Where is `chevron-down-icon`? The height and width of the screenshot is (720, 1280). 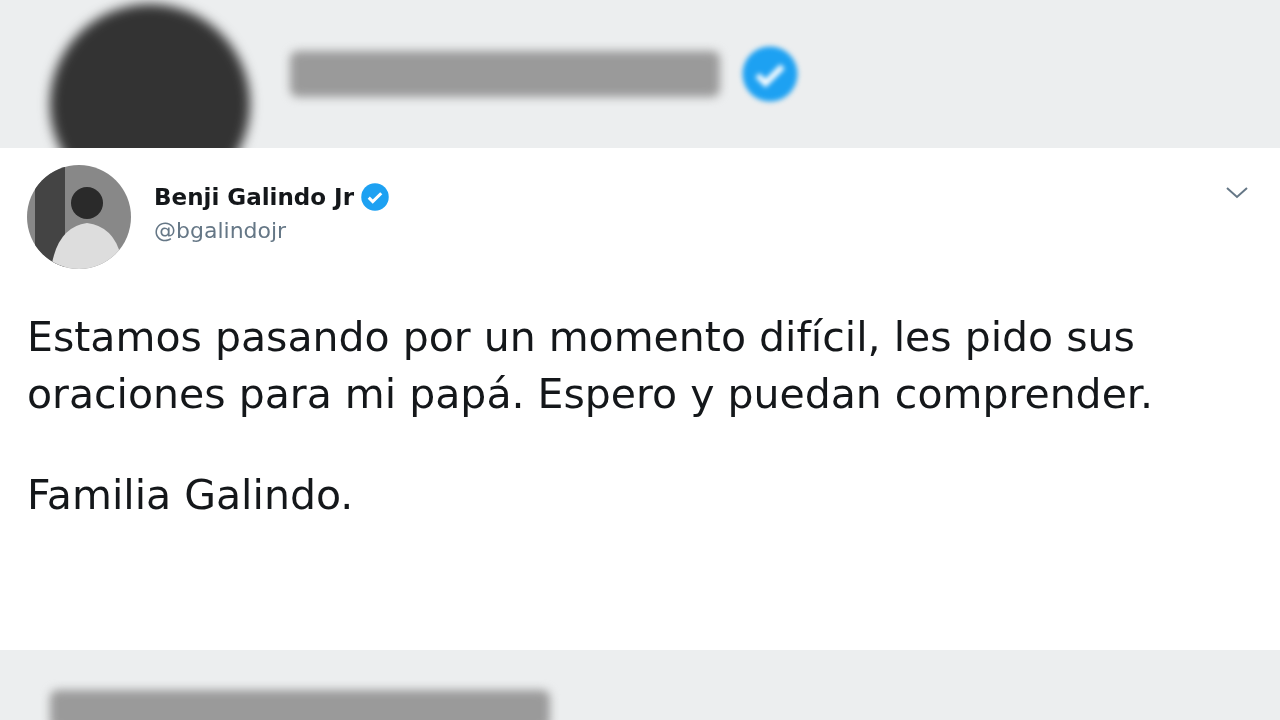 chevron-down-icon is located at coordinates (1237, 193).